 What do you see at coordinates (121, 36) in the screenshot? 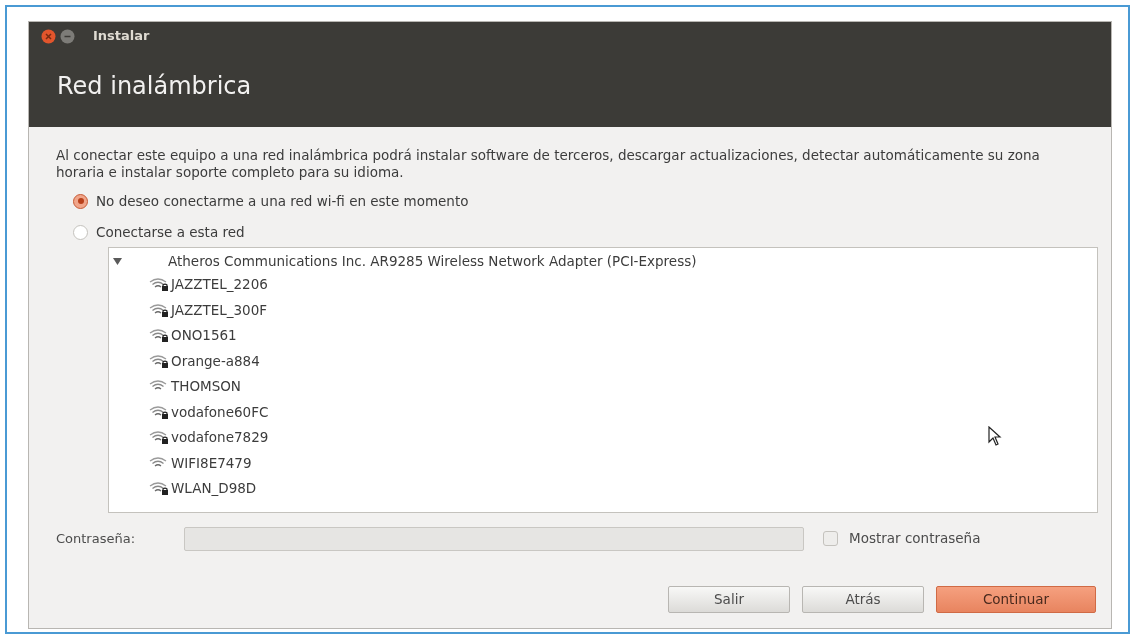
I see `window-title: Instalar` at bounding box center [121, 36].